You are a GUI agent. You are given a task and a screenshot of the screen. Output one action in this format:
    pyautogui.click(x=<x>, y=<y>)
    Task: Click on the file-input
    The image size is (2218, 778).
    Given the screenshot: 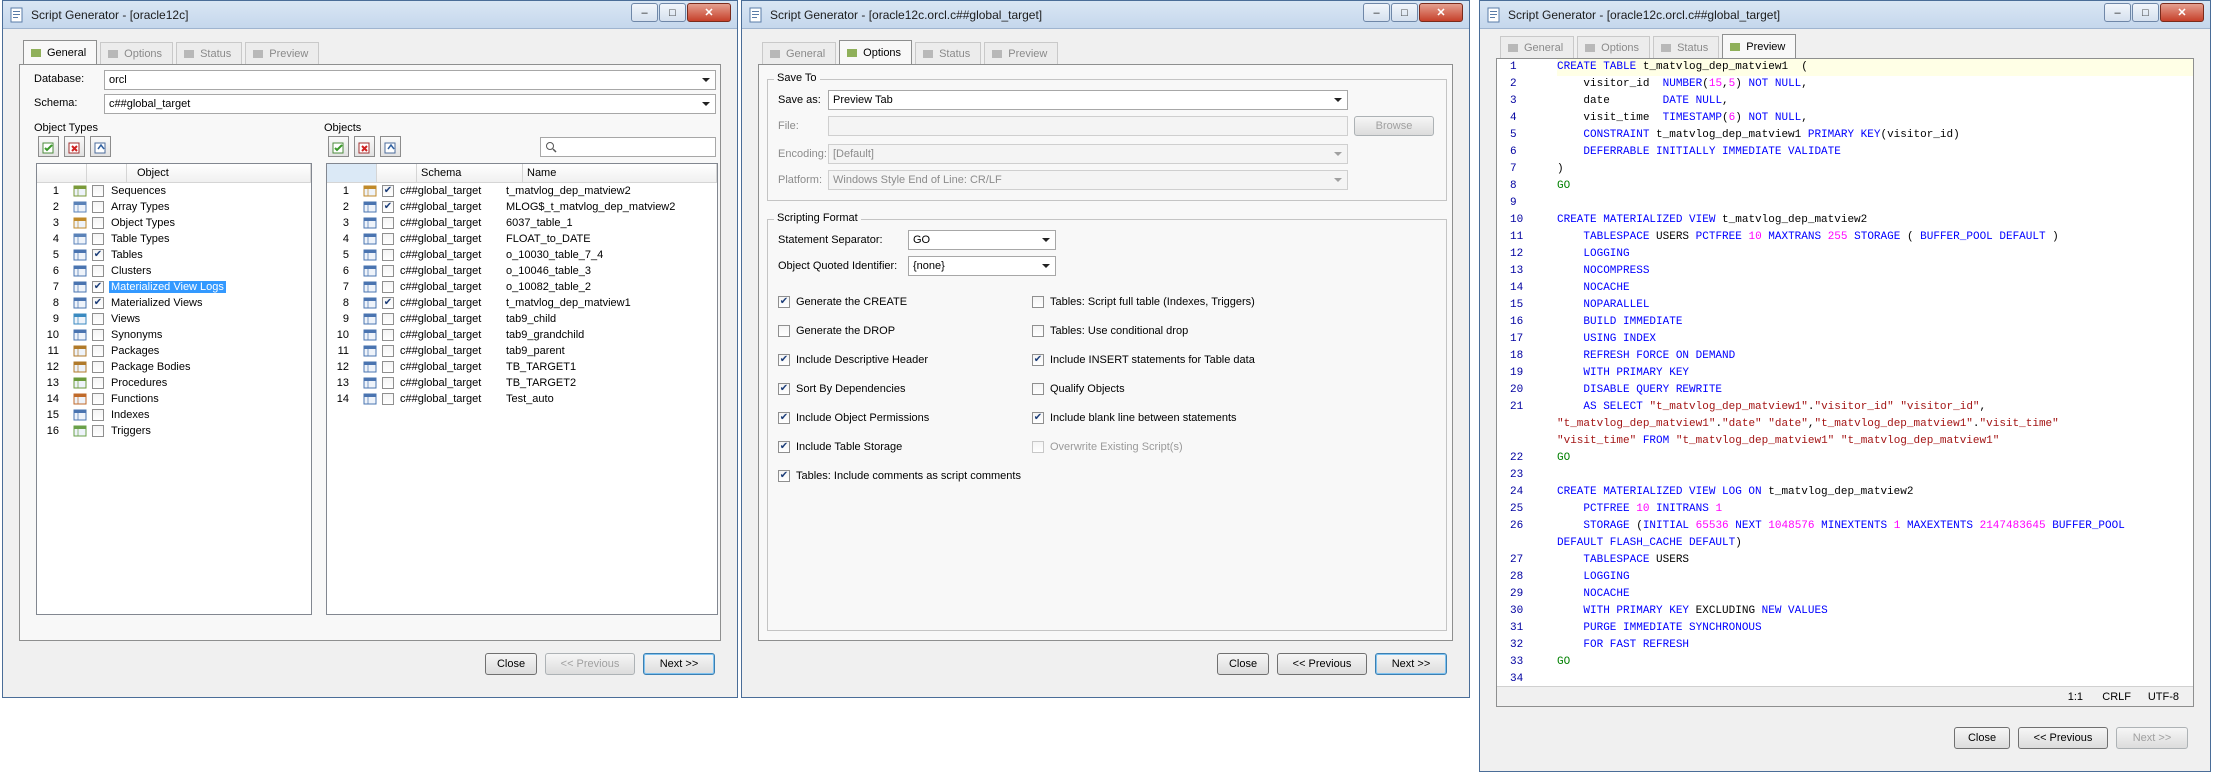 What is the action you would take?
    pyautogui.click(x=1088, y=126)
    